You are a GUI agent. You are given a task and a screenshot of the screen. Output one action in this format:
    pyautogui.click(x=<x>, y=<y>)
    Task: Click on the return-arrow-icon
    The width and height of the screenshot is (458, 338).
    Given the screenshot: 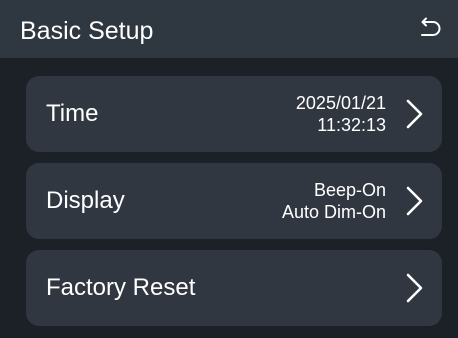 What is the action you would take?
    pyautogui.click(x=431, y=26)
    